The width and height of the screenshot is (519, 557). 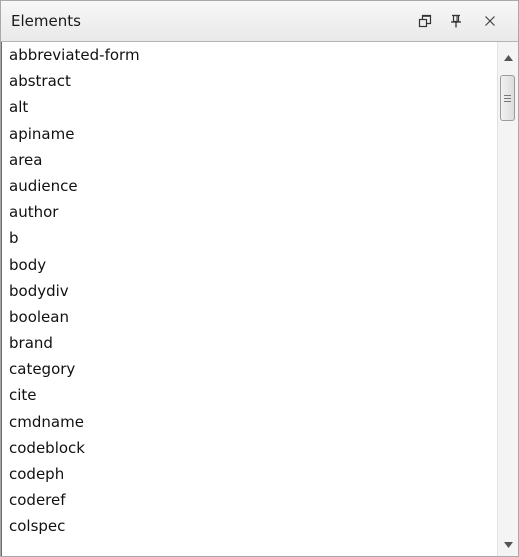 What do you see at coordinates (249, 343) in the screenshot?
I see `list-item: brand` at bounding box center [249, 343].